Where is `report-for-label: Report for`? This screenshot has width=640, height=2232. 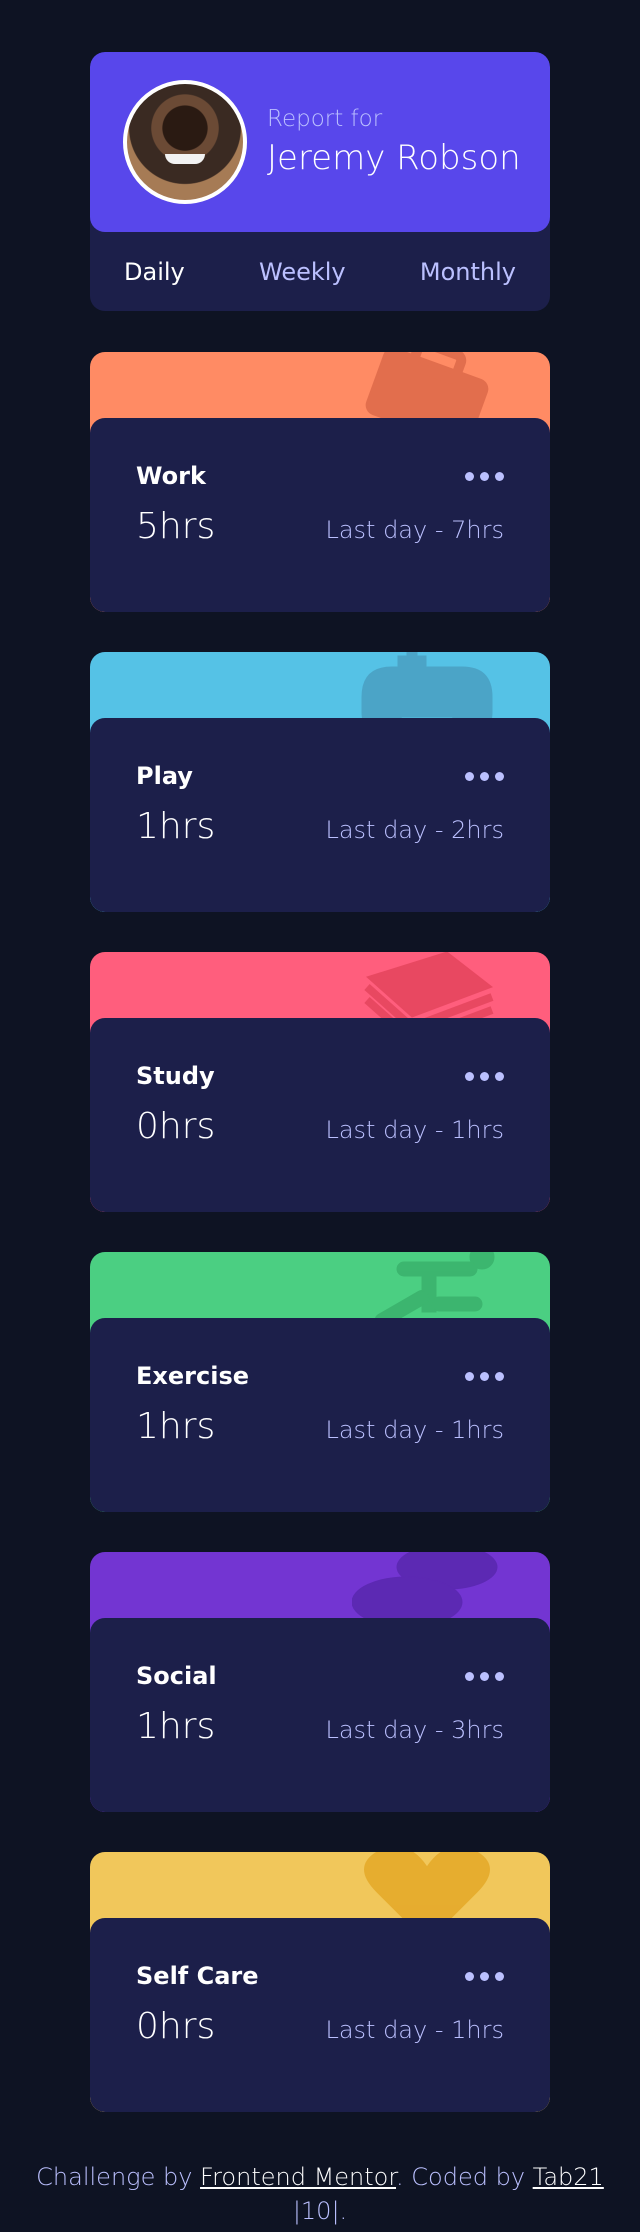
report-for-label: Report for is located at coordinates (325, 119).